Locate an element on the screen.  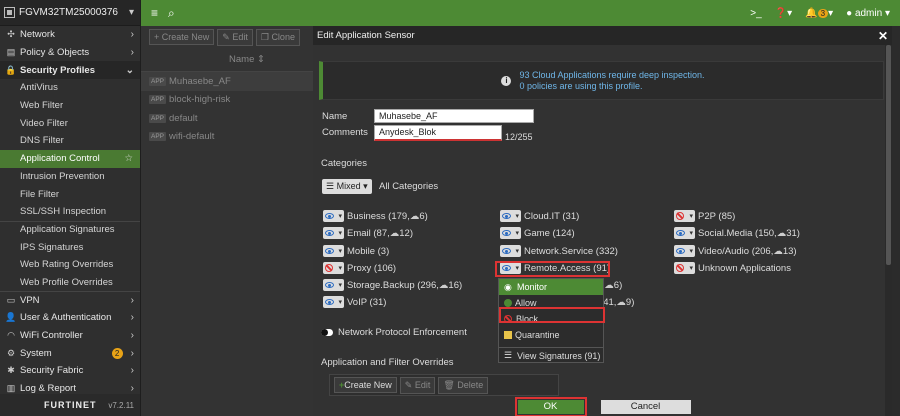
menu-icon: ≡ is located at coordinates (154, 13).